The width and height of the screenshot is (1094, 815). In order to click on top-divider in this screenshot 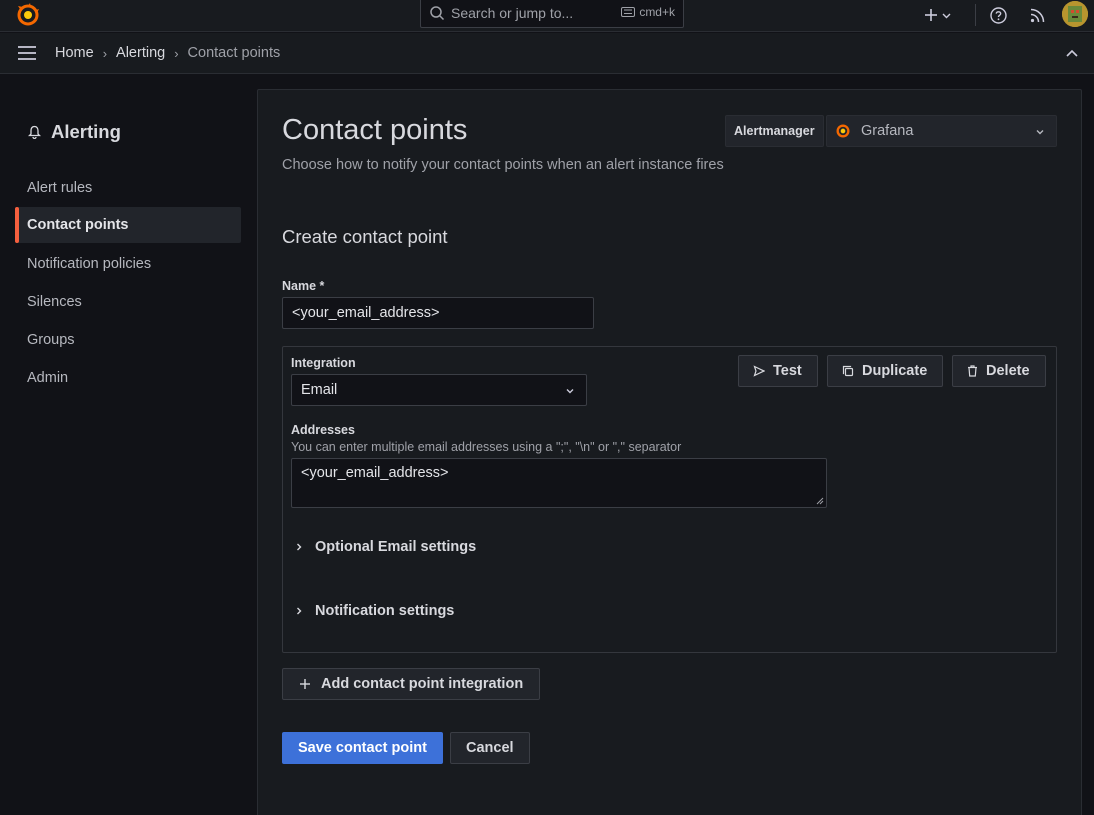, I will do `click(975, 15)`.